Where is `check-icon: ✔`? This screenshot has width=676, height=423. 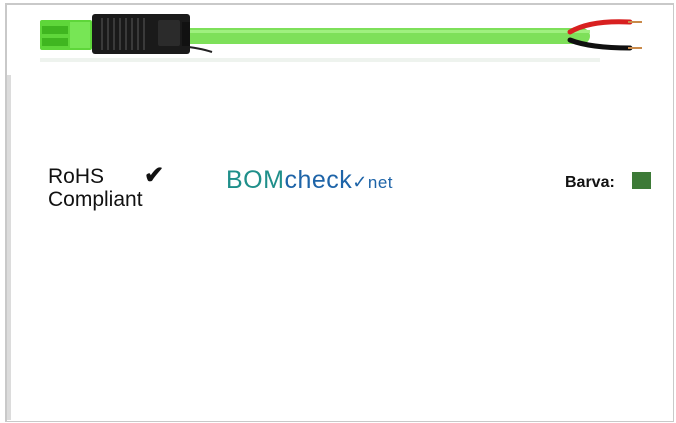 check-icon: ✔ is located at coordinates (154, 175).